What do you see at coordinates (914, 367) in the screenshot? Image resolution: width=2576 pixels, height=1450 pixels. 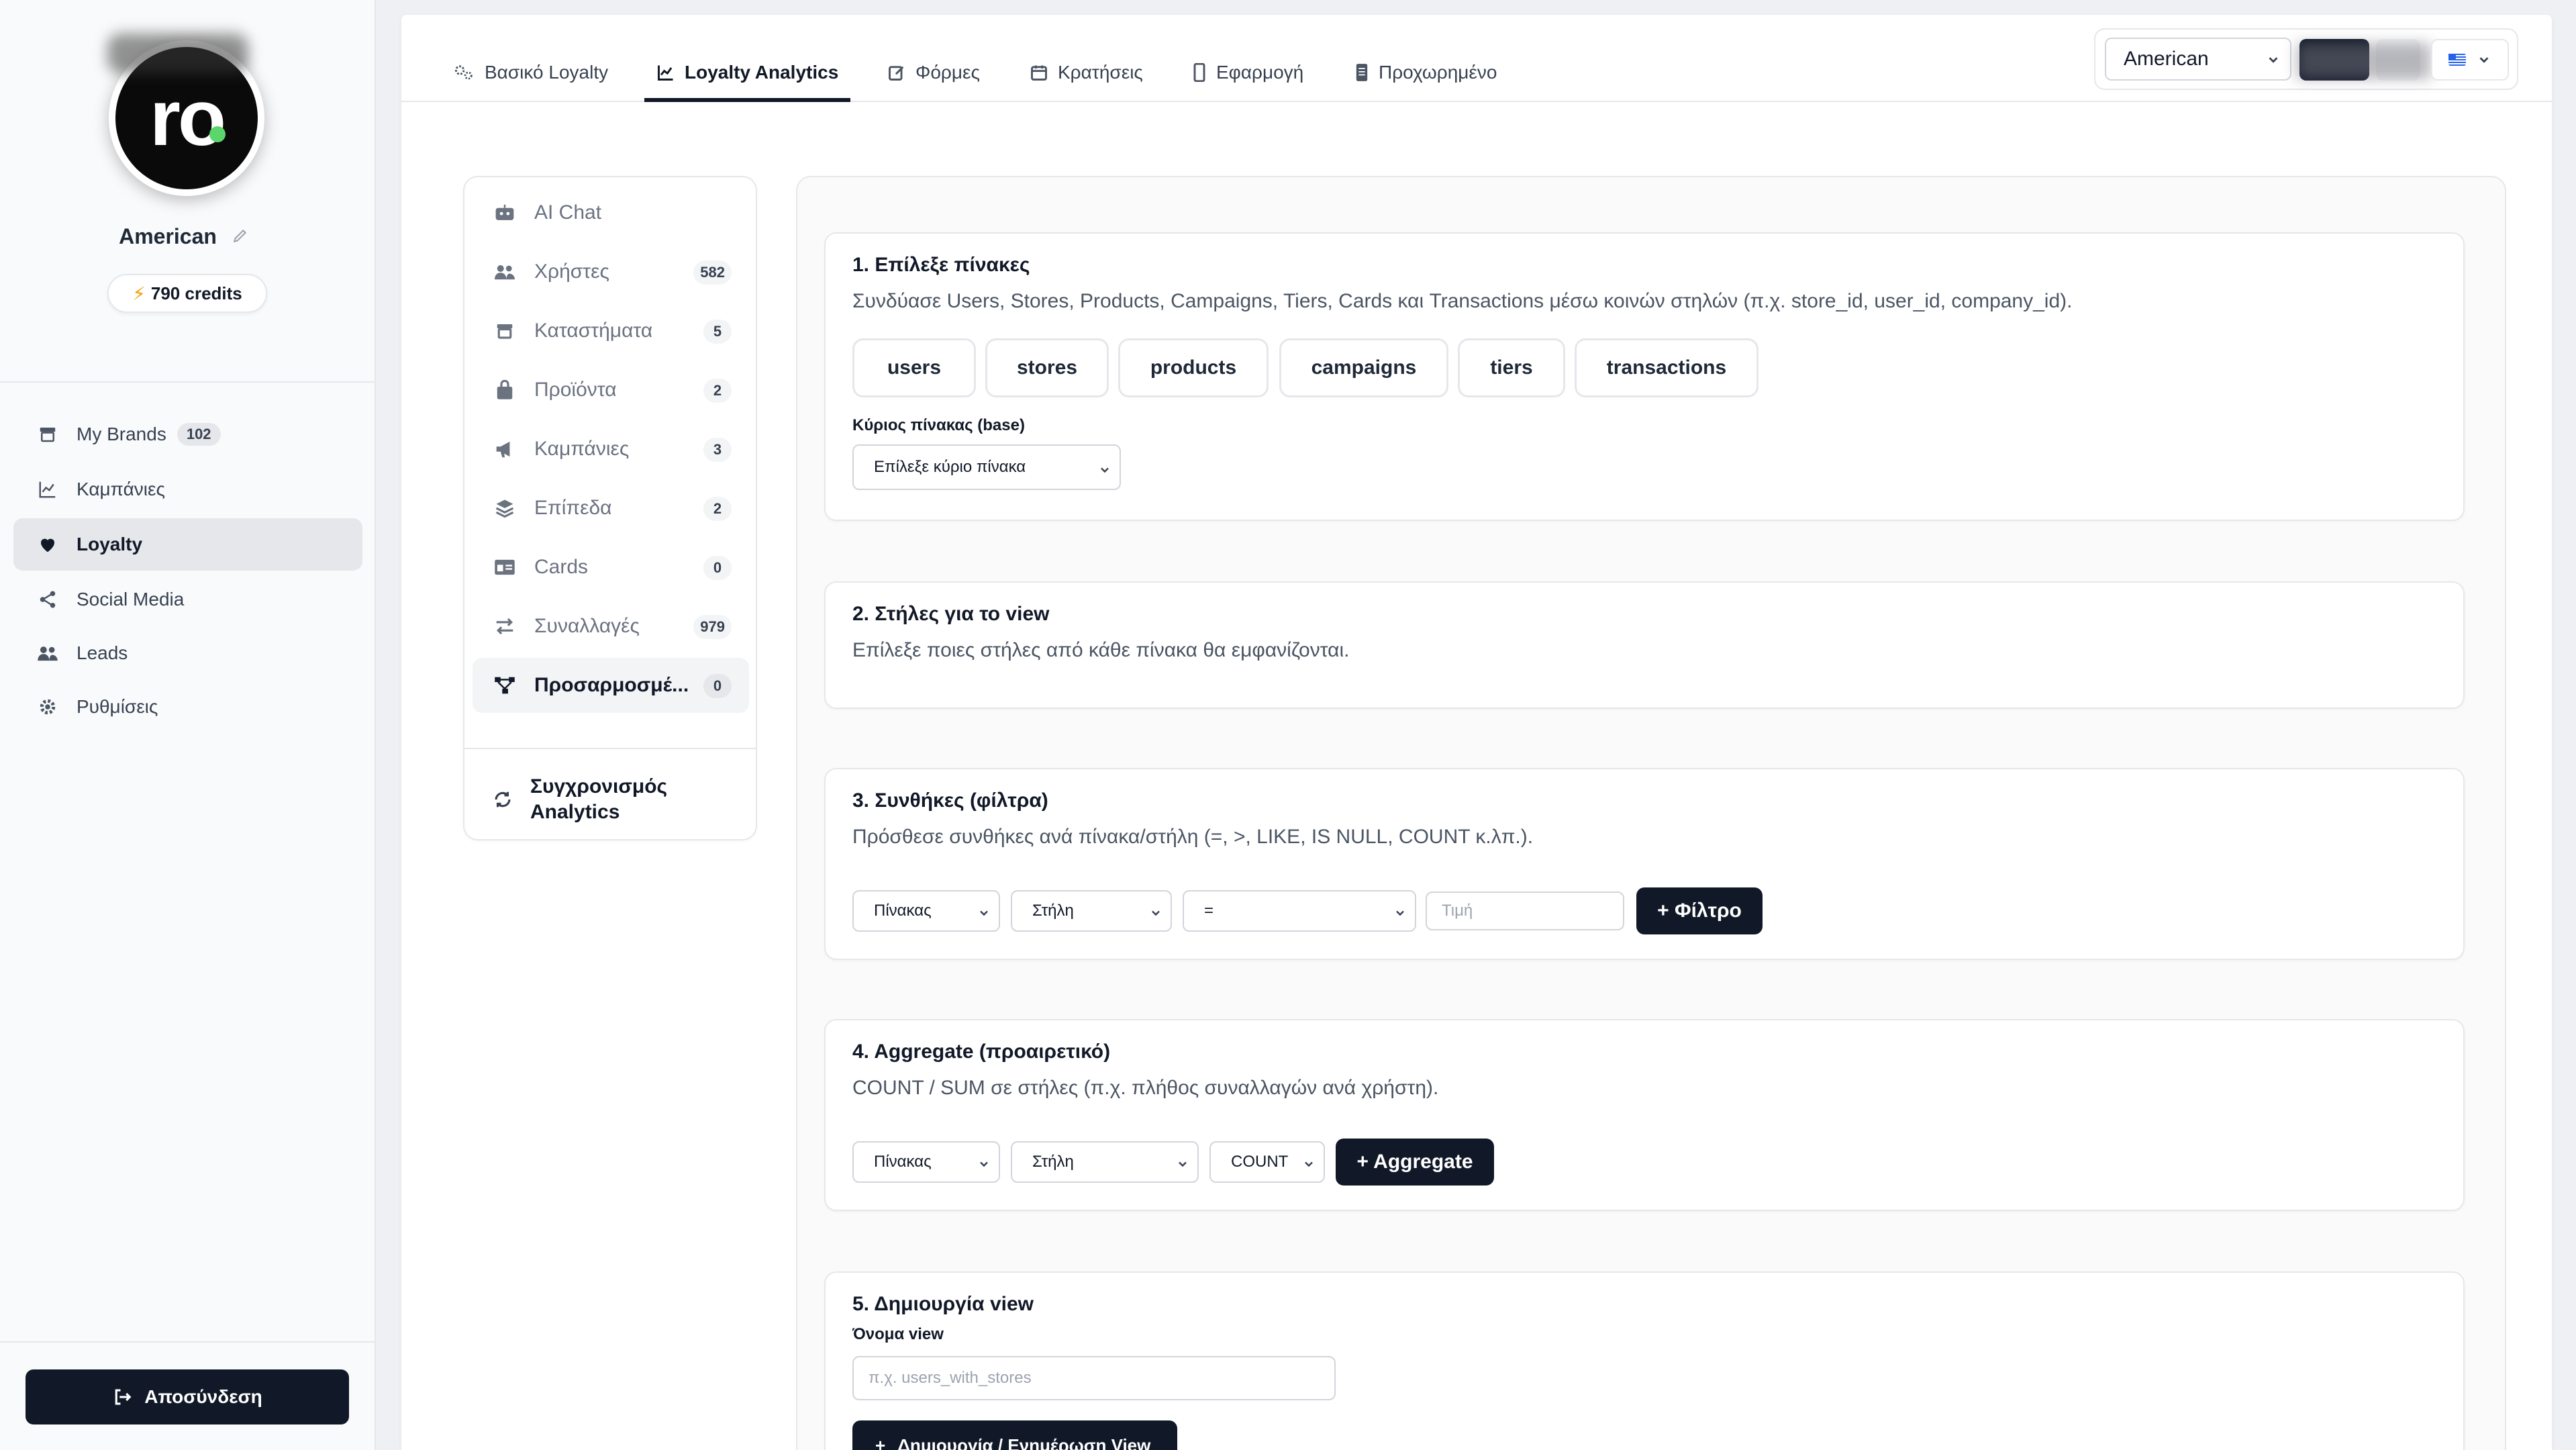 I see `table-chip-users: users` at bounding box center [914, 367].